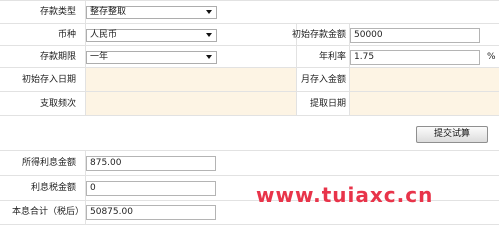  Describe the element at coordinates (151, 163) in the screenshot. I see `interest-output: 875.00` at that location.